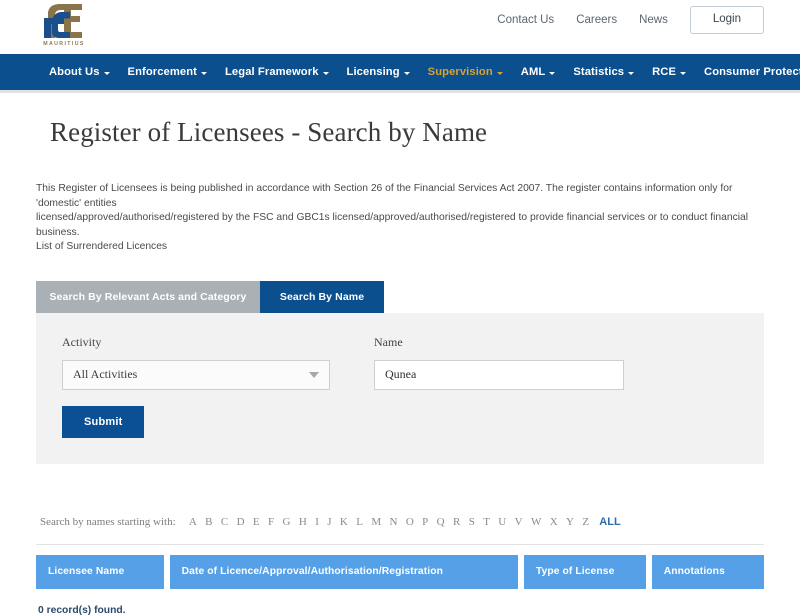 The height and width of the screenshot is (616, 800). Describe the element at coordinates (460, 72) in the screenshot. I see `nav-item-label: Supervision` at that location.